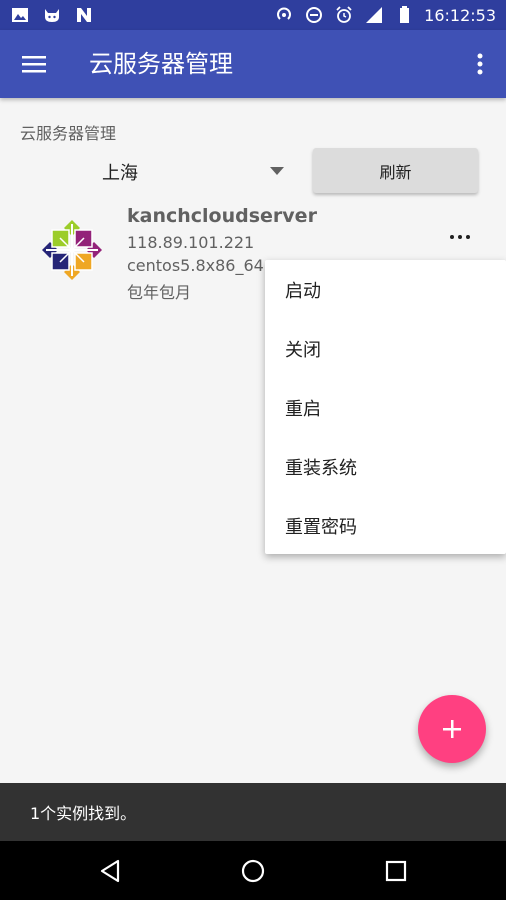  Describe the element at coordinates (52, 15) in the screenshot. I see `cat-notification-icon` at that location.